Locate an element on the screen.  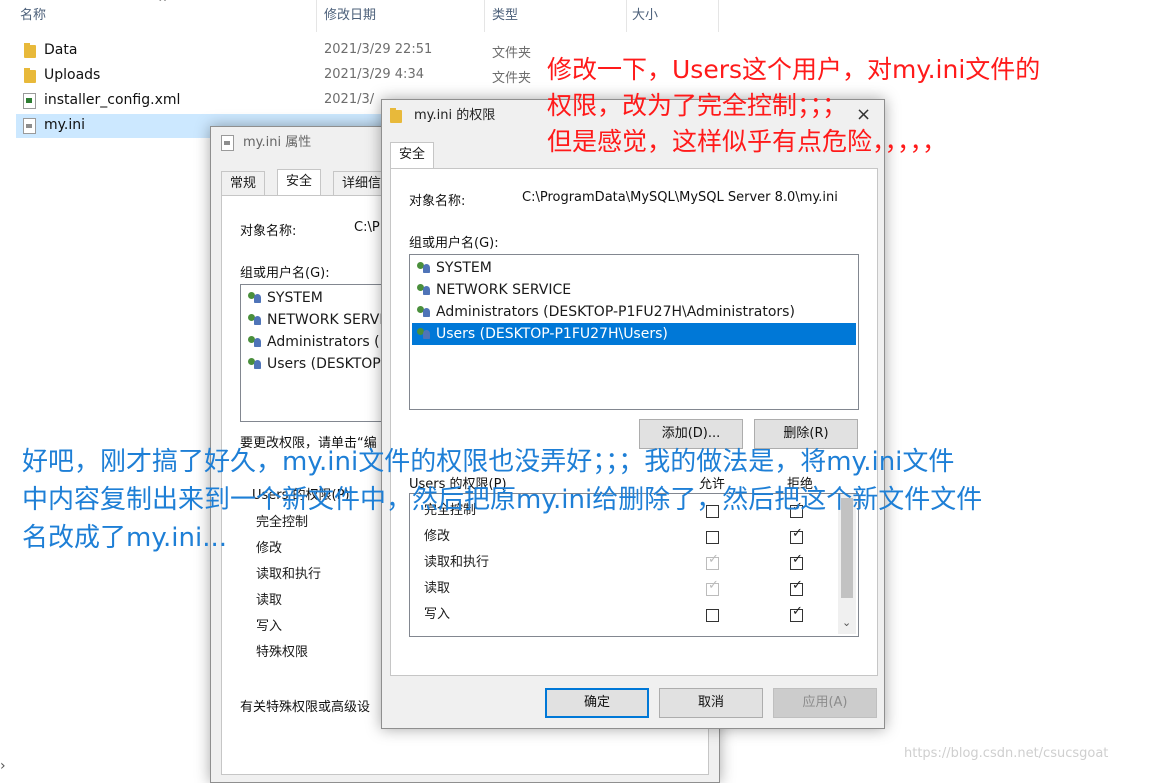
list-item-label: Administrators (D is located at coordinates (329, 342).